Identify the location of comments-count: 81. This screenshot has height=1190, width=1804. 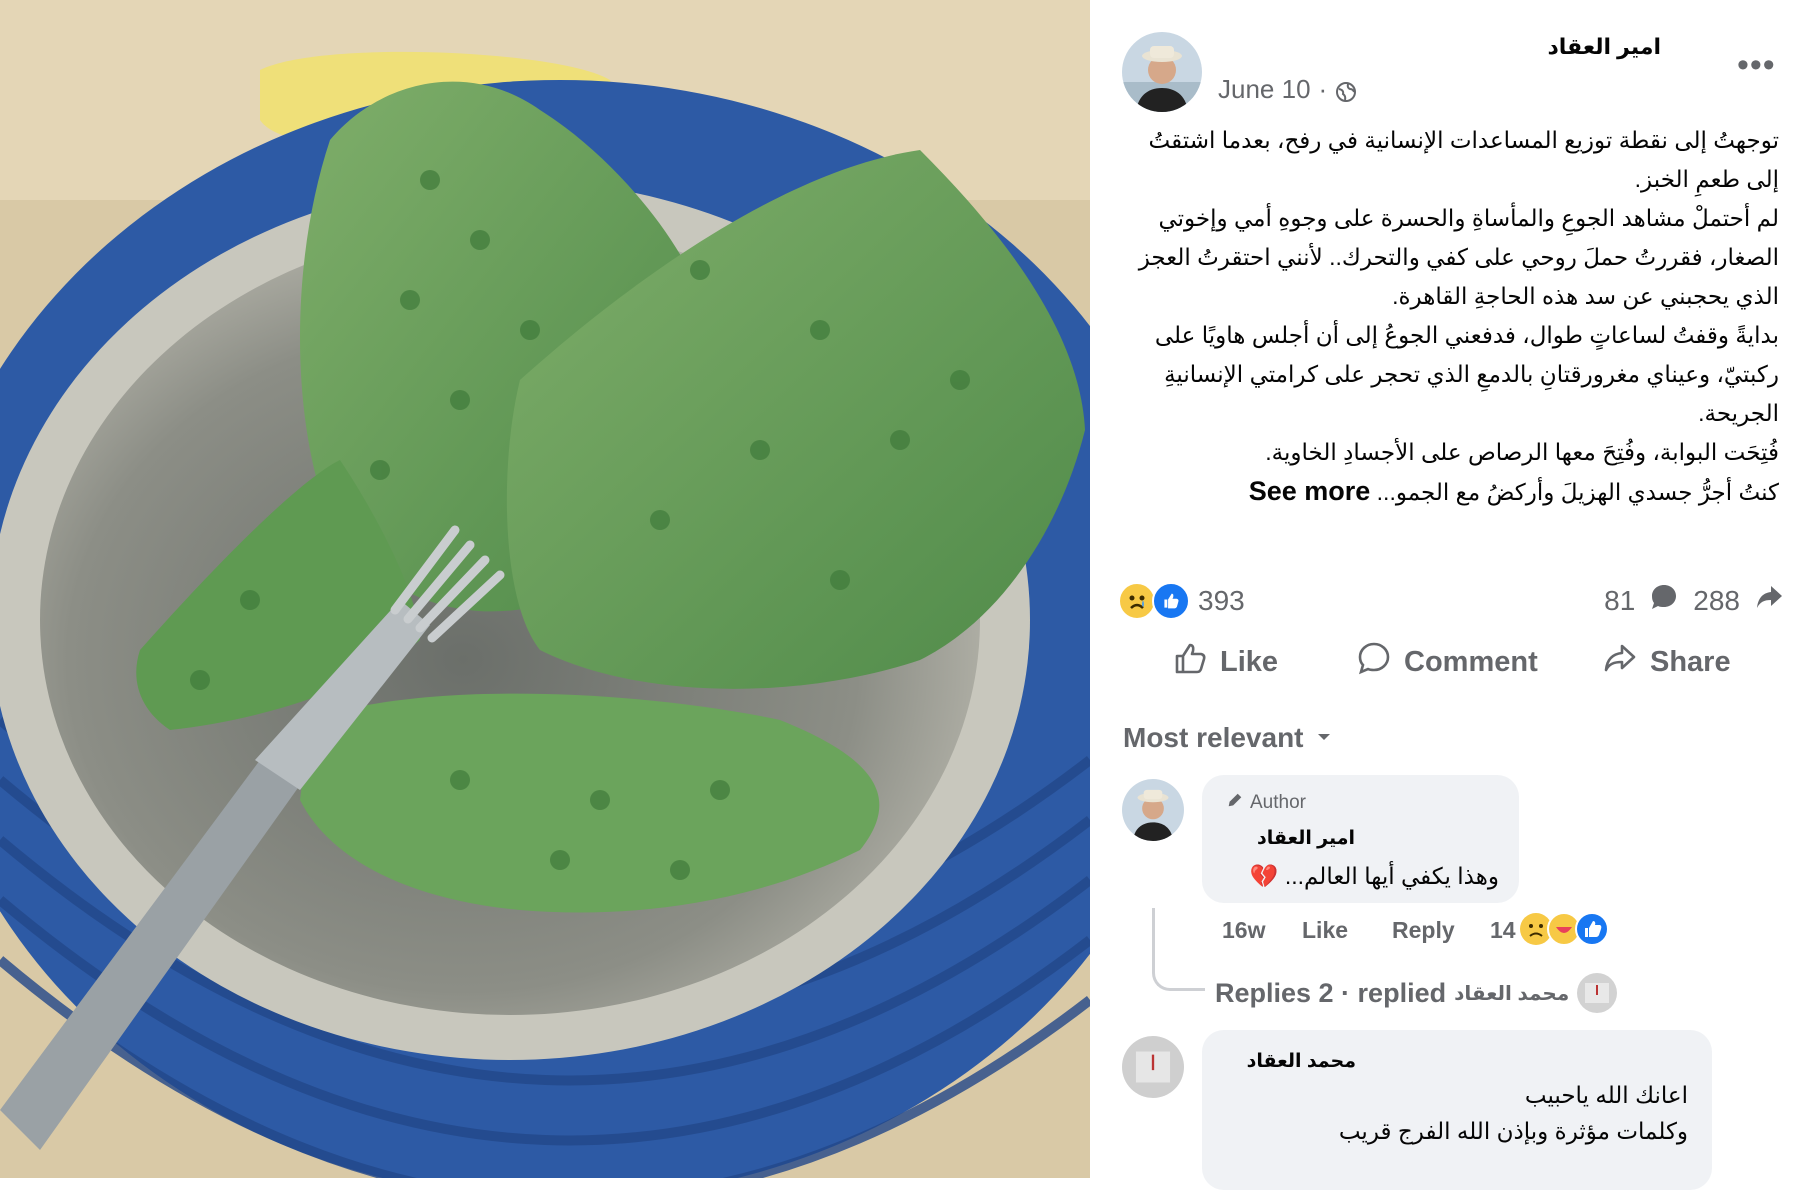
(1619, 601).